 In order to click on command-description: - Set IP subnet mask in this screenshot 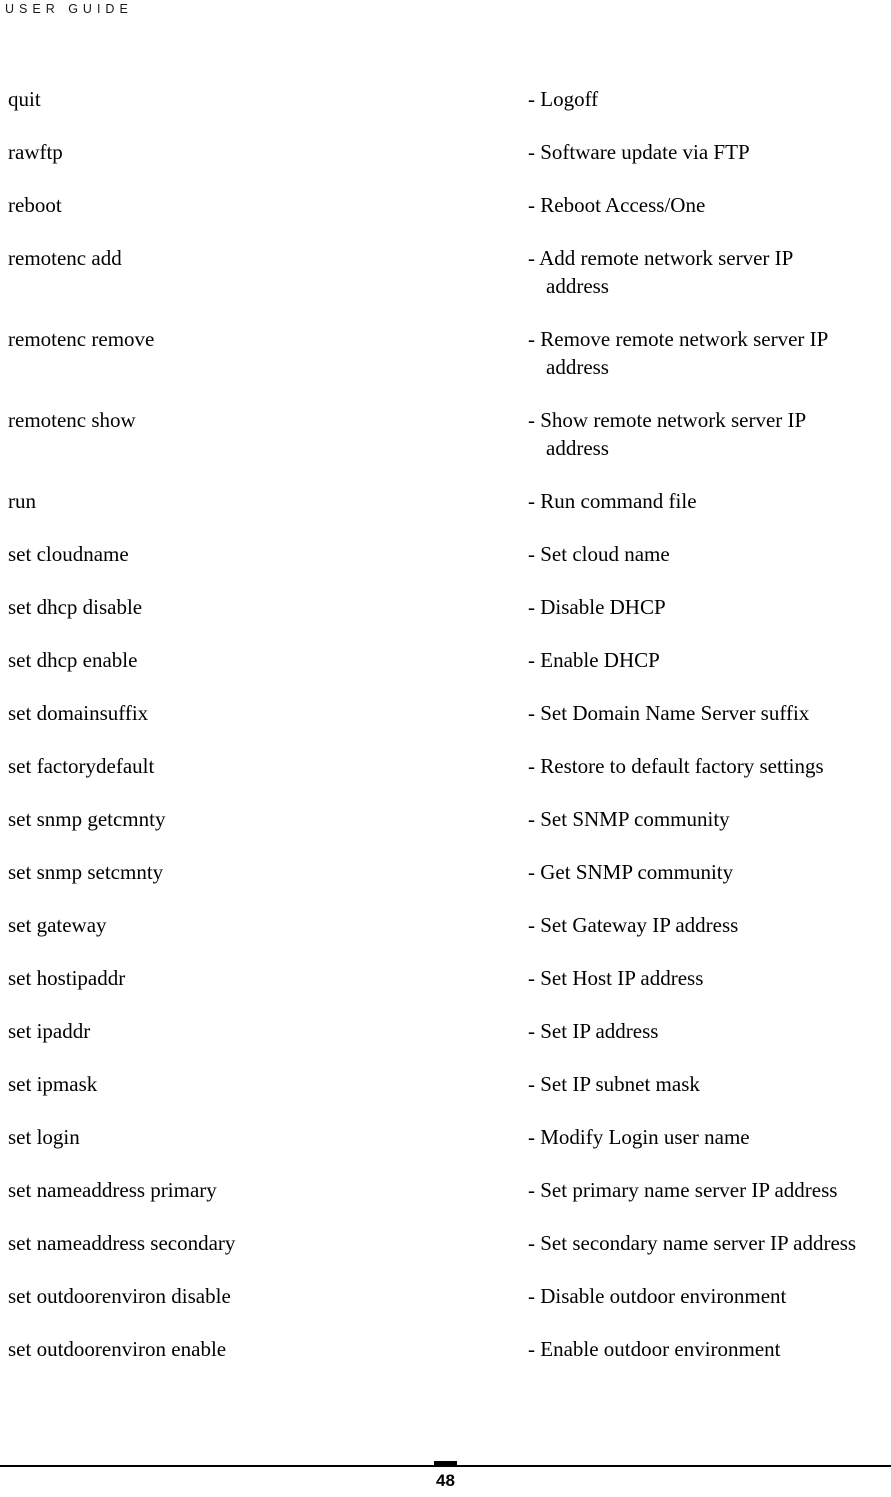, I will do `click(614, 1084)`.